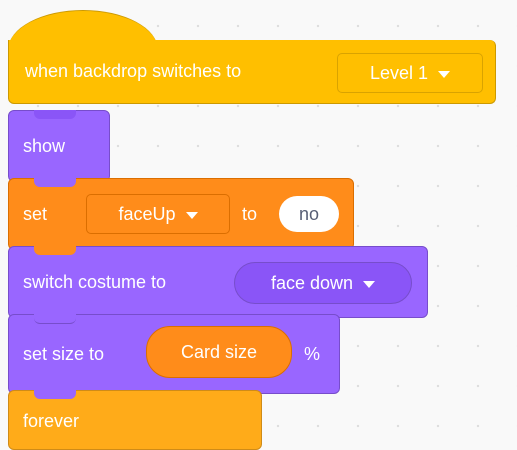  What do you see at coordinates (133, 71) in the screenshot?
I see `when-backdrop-switches-label: when backdrop switches to` at bounding box center [133, 71].